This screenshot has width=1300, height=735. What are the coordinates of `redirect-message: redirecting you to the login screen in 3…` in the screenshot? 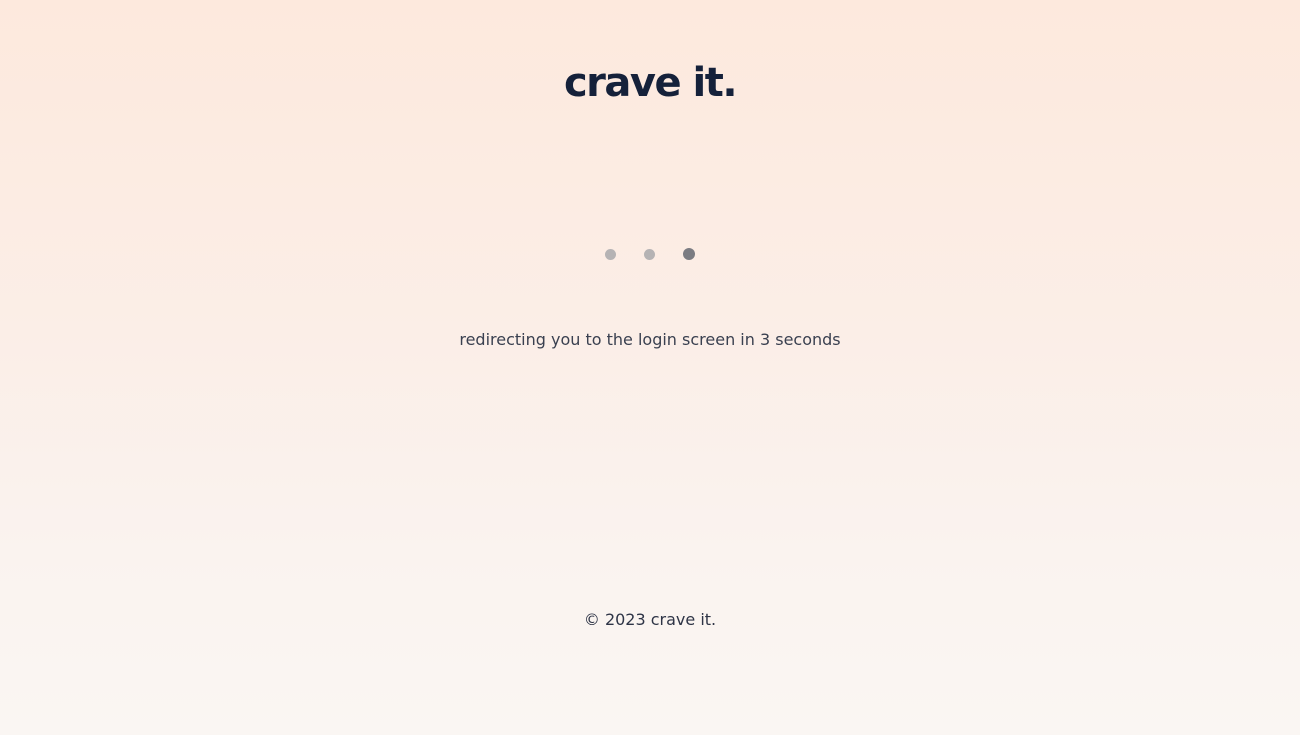 It's located at (650, 339).